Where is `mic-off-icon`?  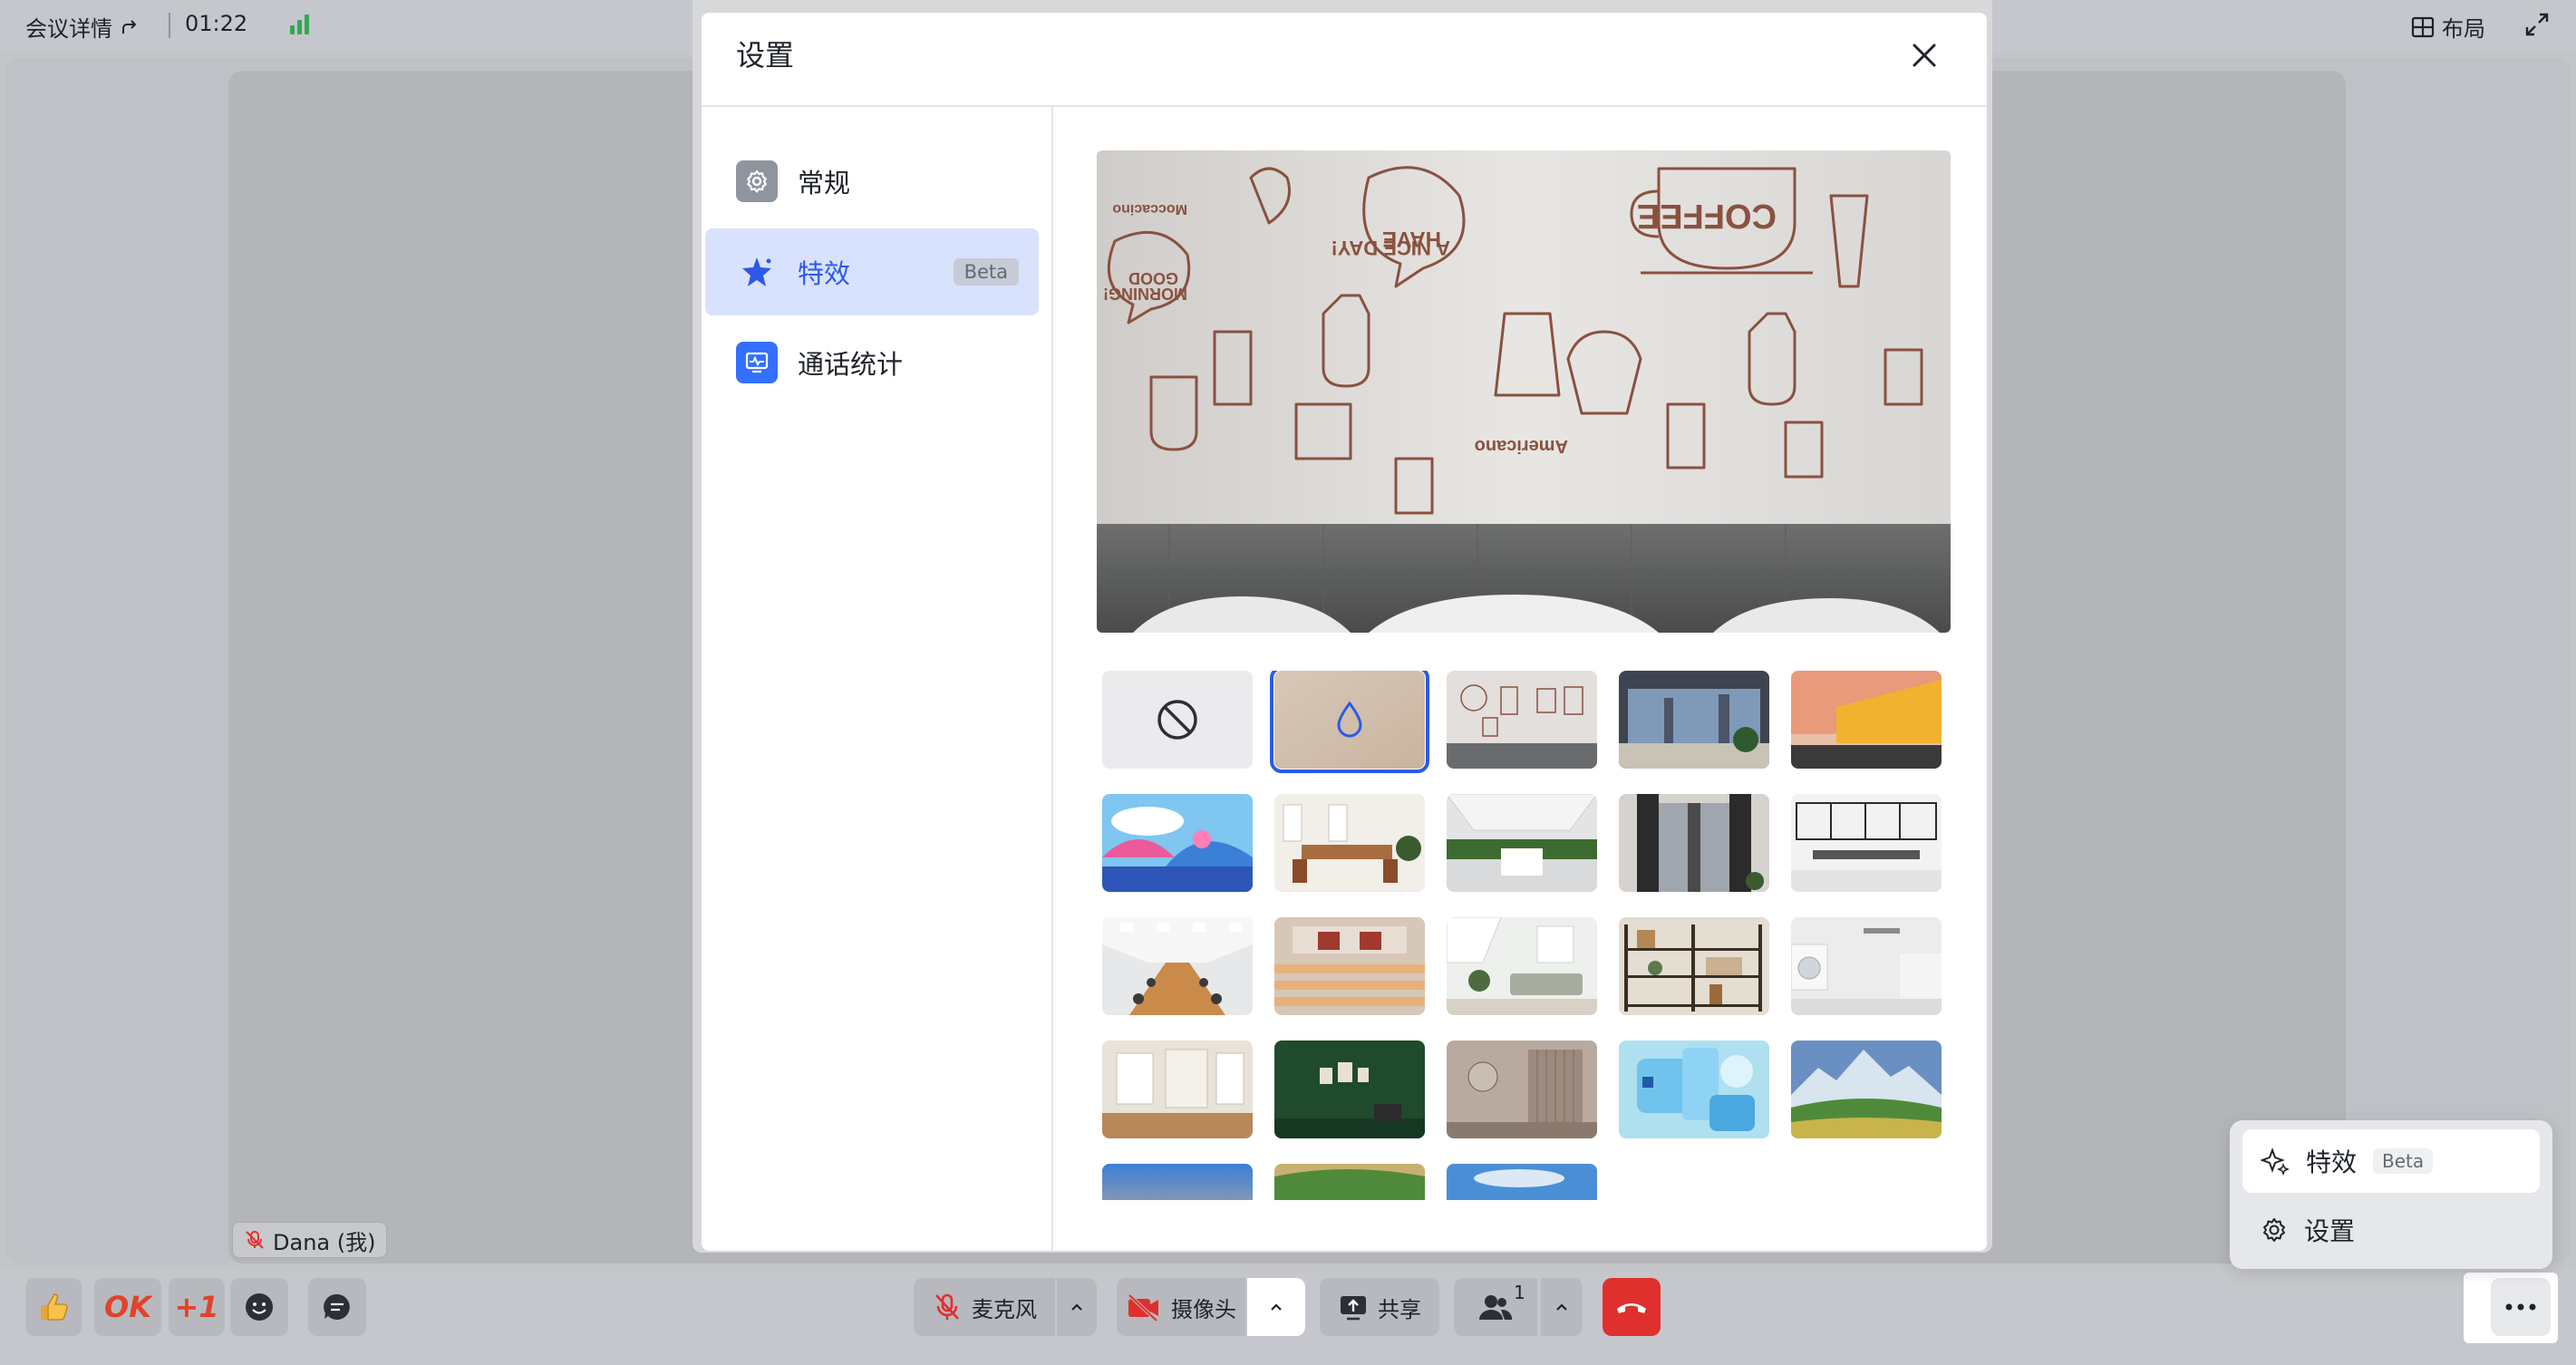
mic-off-icon is located at coordinates (947, 1306).